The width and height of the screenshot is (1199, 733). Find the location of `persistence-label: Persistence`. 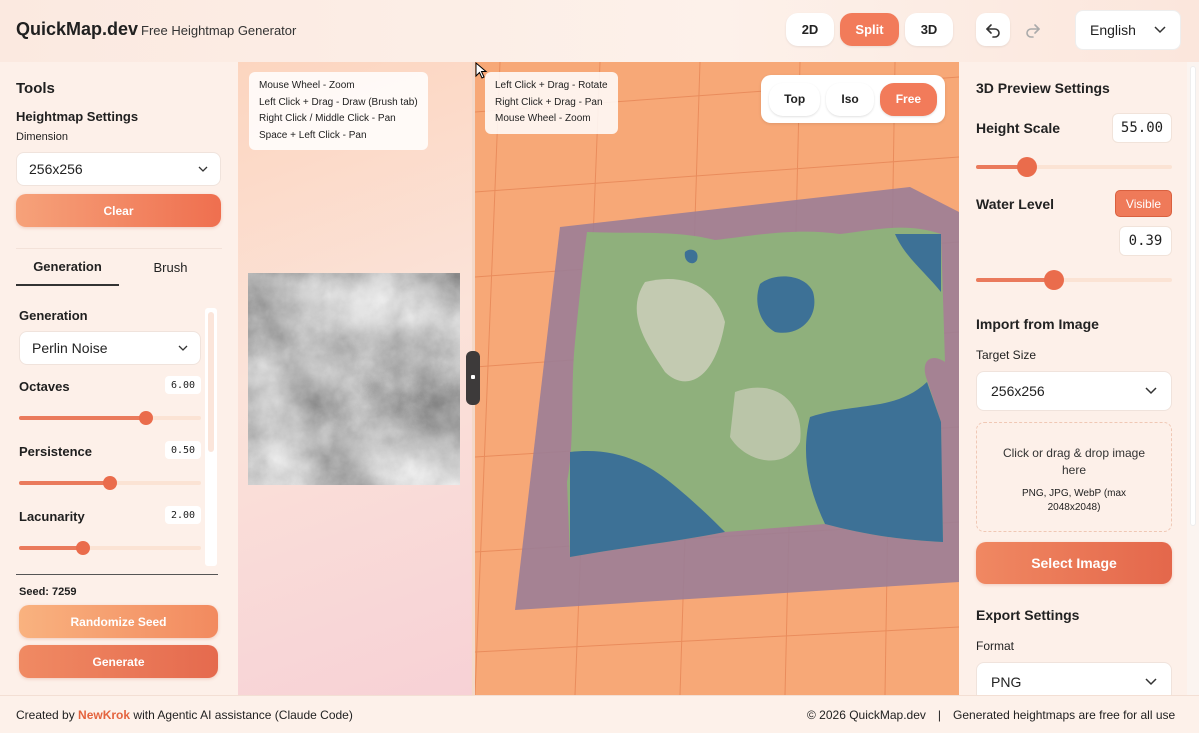

persistence-label: Persistence is located at coordinates (55, 451).